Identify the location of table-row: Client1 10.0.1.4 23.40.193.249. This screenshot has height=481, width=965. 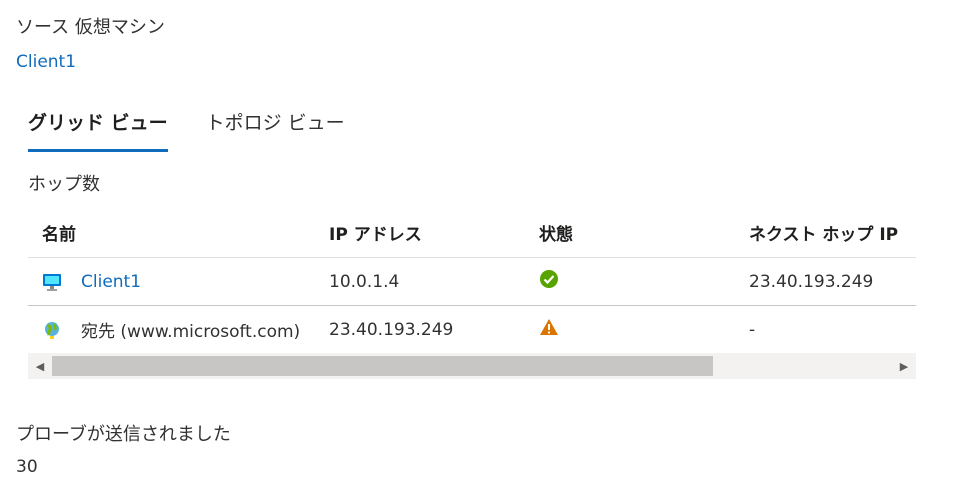
(472, 282).